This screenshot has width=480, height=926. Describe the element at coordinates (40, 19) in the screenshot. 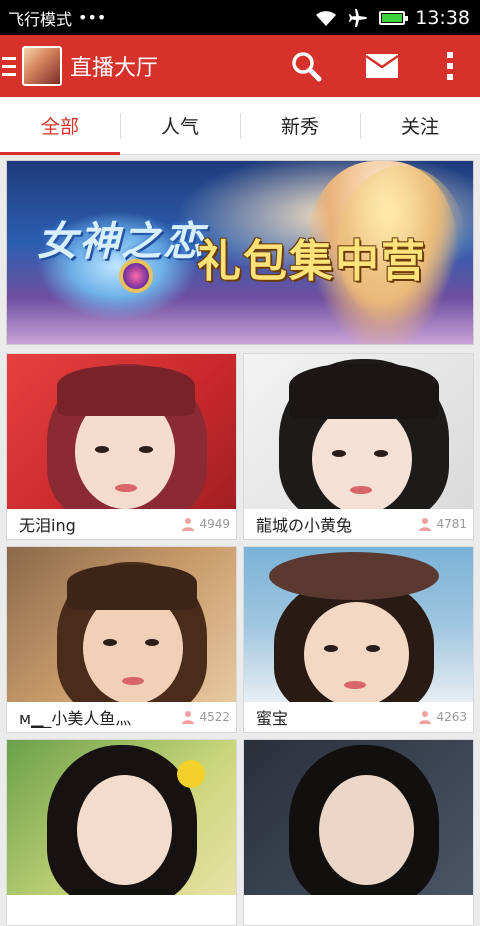

I see `airplane-mode-label: 飞行模式` at that location.